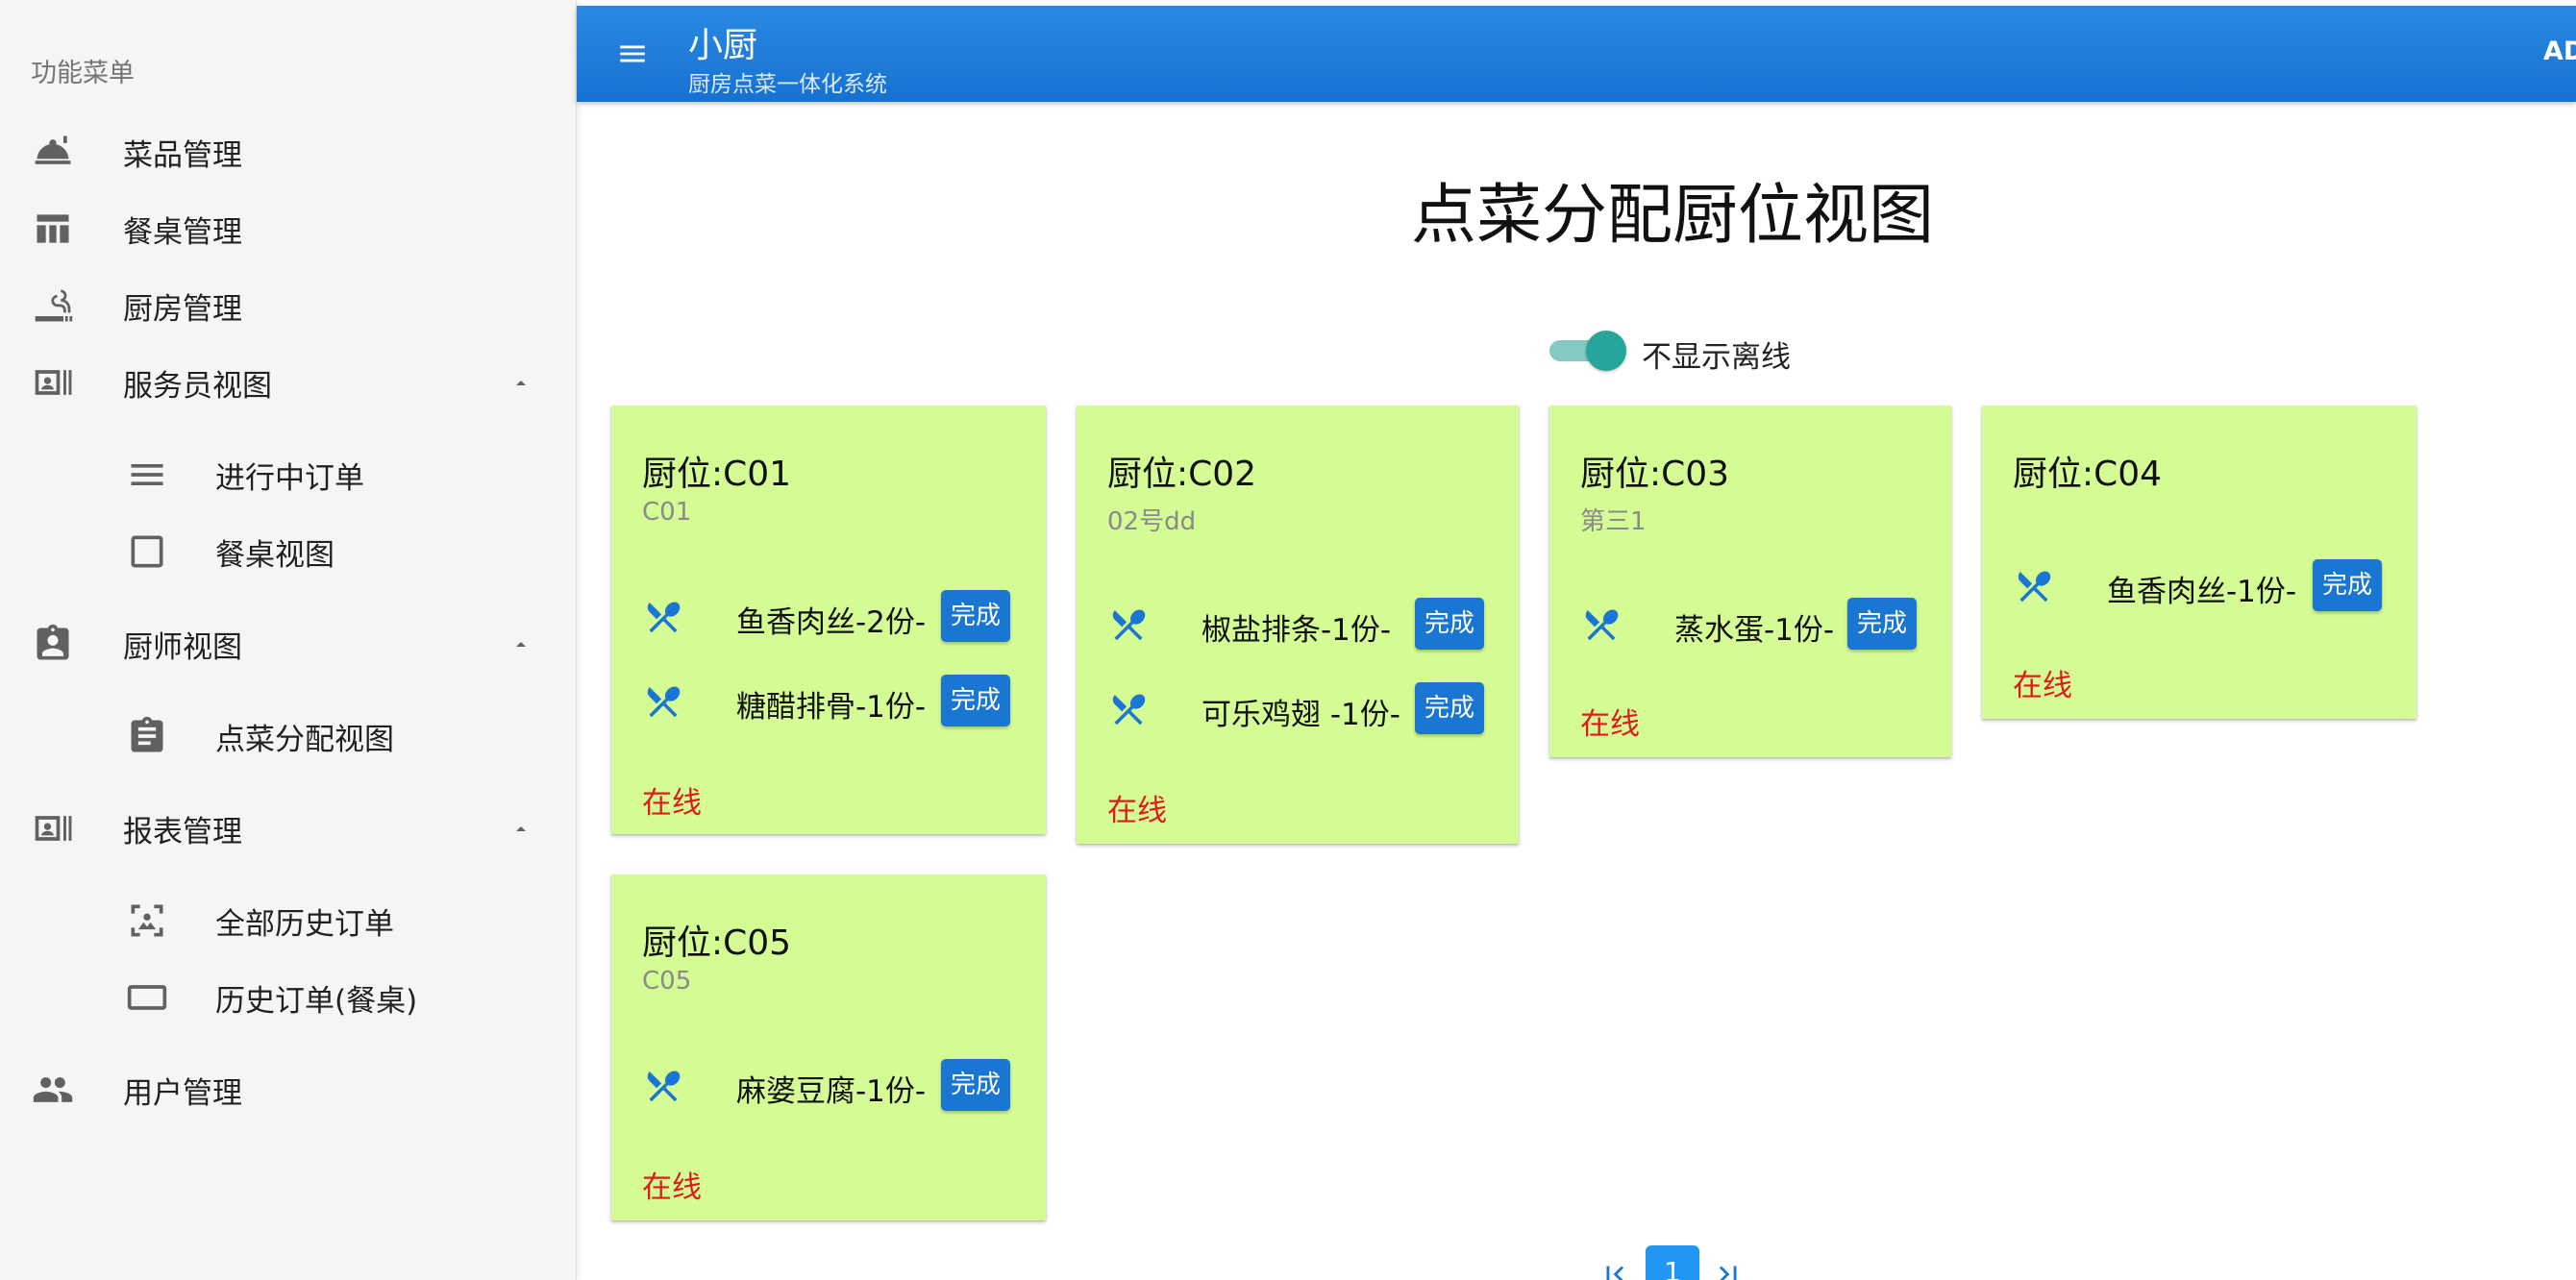 The width and height of the screenshot is (2576, 1280). I want to click on sidebar-item-table-view: 餐桌视图, so click(288, 551).